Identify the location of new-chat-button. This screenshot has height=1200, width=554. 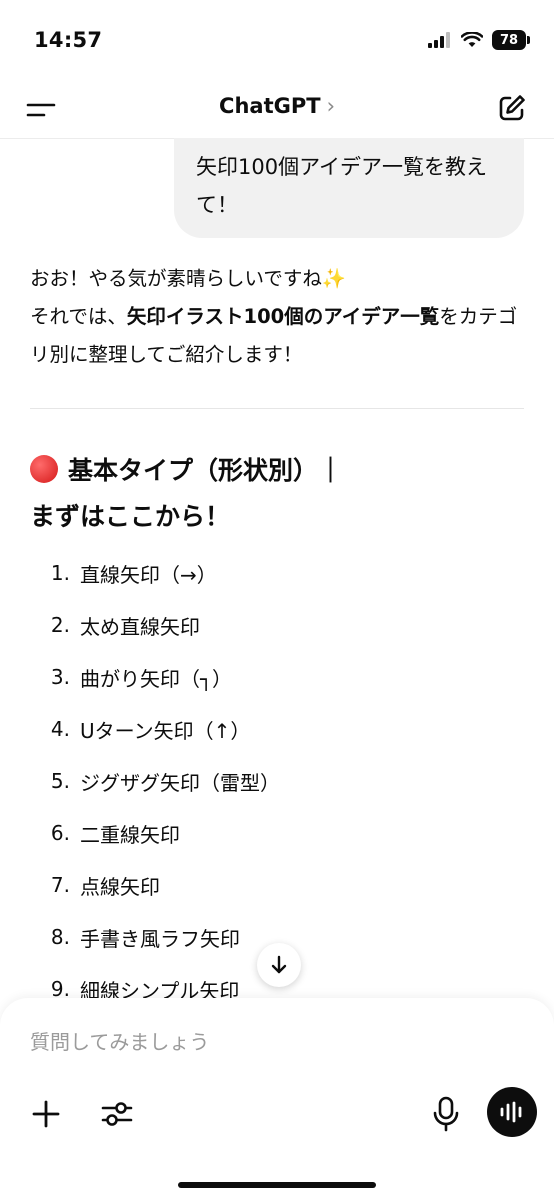
(512, 108).